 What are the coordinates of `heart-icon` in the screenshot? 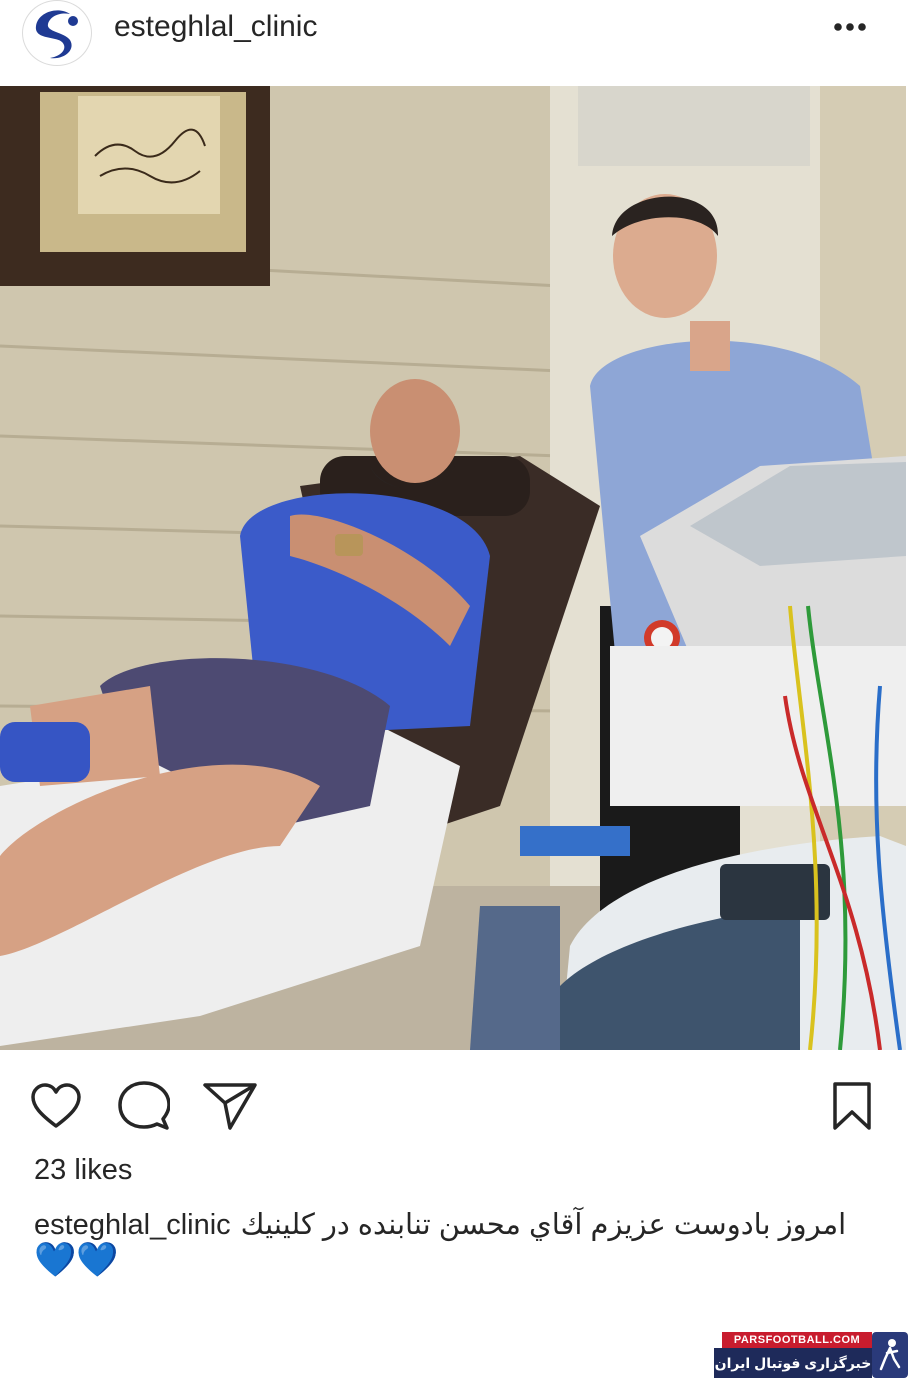 It's located at (56, 1105).